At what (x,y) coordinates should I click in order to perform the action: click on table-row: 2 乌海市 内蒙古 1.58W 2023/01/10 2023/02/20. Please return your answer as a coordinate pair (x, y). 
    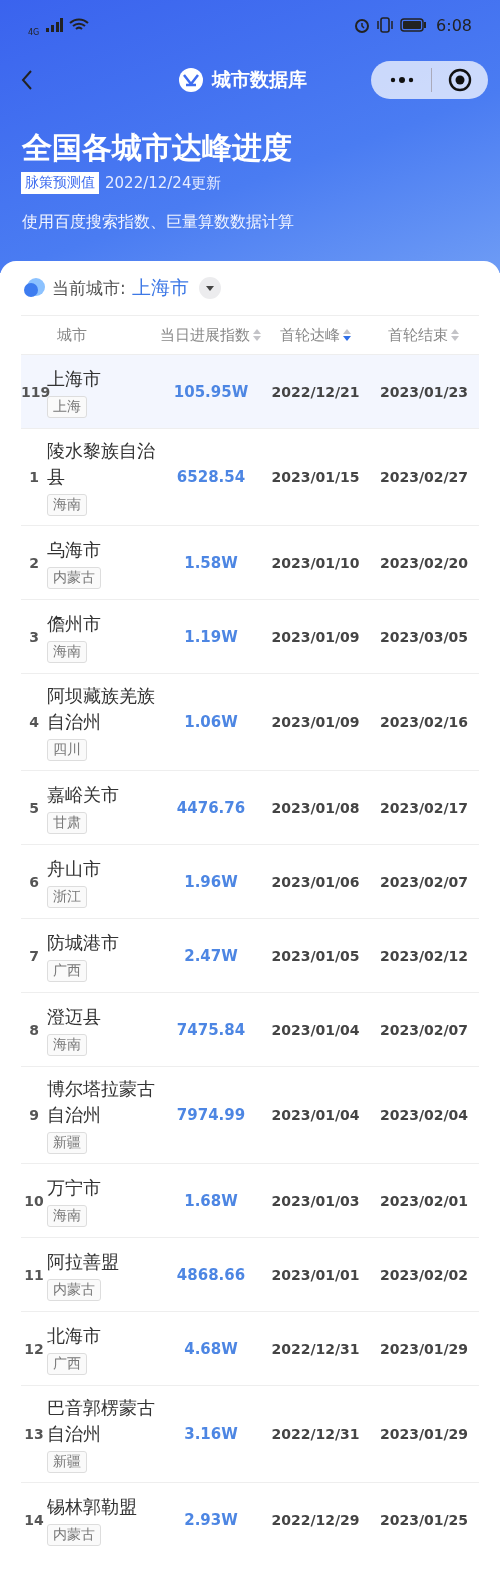
    Looking at the image, I should click on (250, 562).